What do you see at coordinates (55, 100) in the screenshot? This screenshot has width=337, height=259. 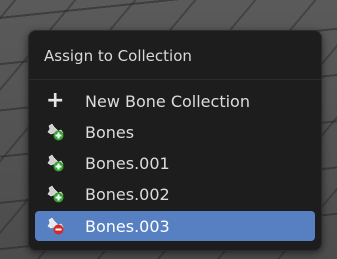 I see `plus-icon: +` at bounding box center [55, 100].